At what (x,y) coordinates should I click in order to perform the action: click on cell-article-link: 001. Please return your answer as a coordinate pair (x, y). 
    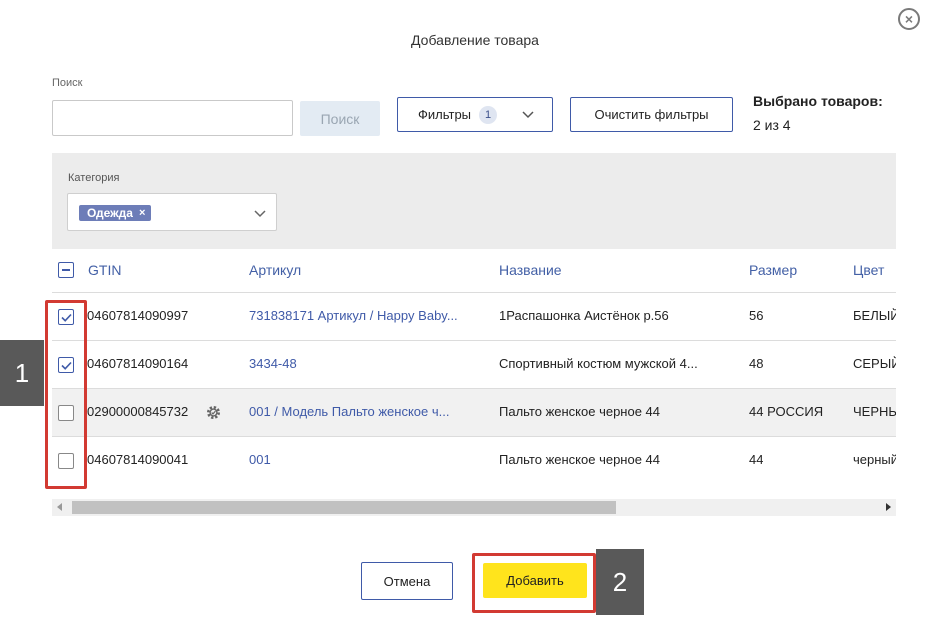
    Looking at the image, I should click on (361, 459).